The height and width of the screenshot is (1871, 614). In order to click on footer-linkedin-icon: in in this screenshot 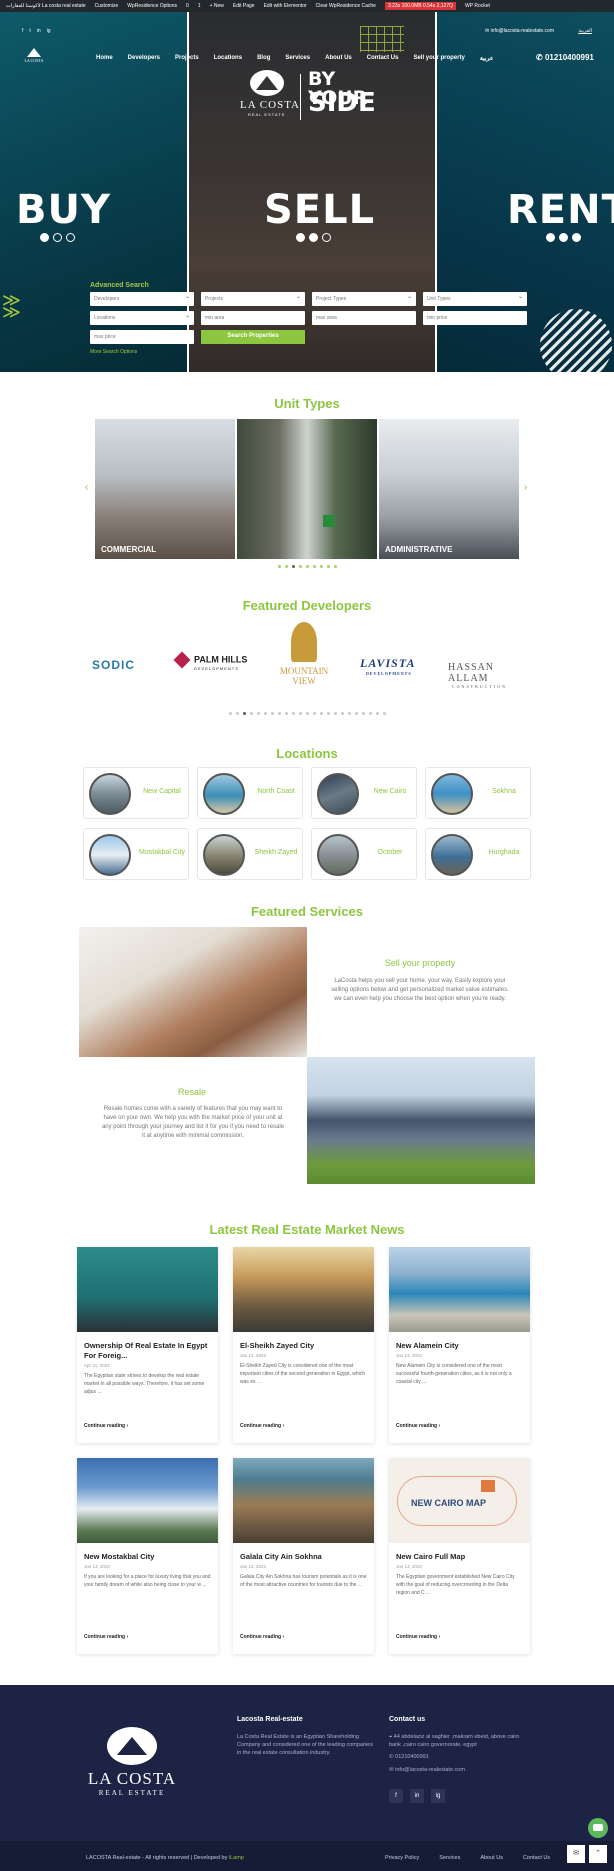, I will do `click(417, 1796)`.